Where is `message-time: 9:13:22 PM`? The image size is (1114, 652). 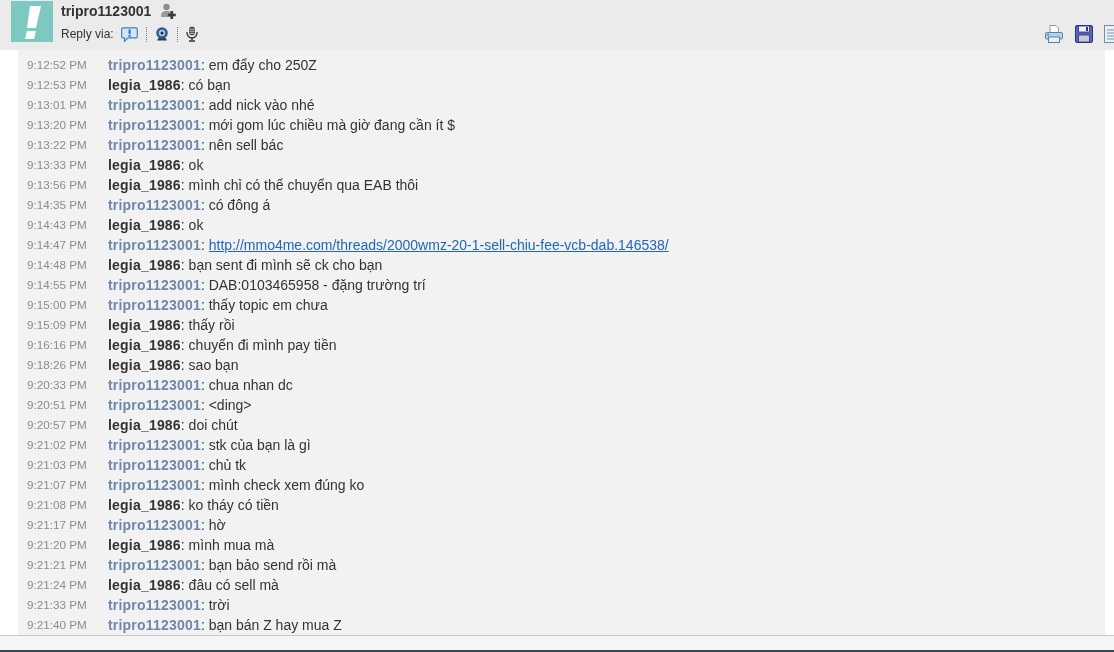
message-time: 9:13:22 PM is located at coordinates (57, 145).